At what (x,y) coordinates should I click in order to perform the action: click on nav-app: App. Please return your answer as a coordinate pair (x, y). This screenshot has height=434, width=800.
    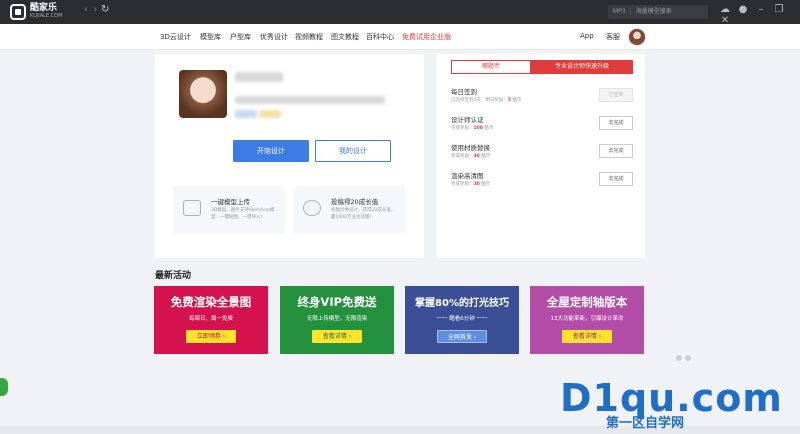
    Looking at the image, I should click on (587, 36).